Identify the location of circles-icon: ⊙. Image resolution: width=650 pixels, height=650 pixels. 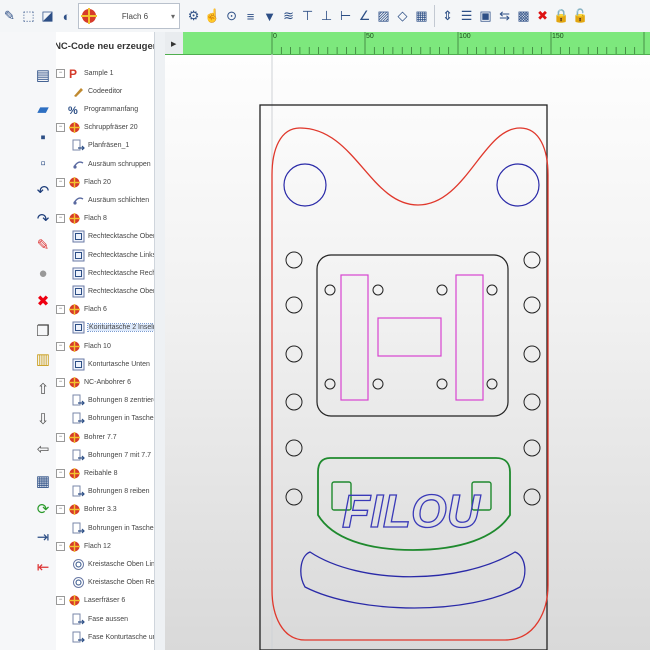
(231, 16).